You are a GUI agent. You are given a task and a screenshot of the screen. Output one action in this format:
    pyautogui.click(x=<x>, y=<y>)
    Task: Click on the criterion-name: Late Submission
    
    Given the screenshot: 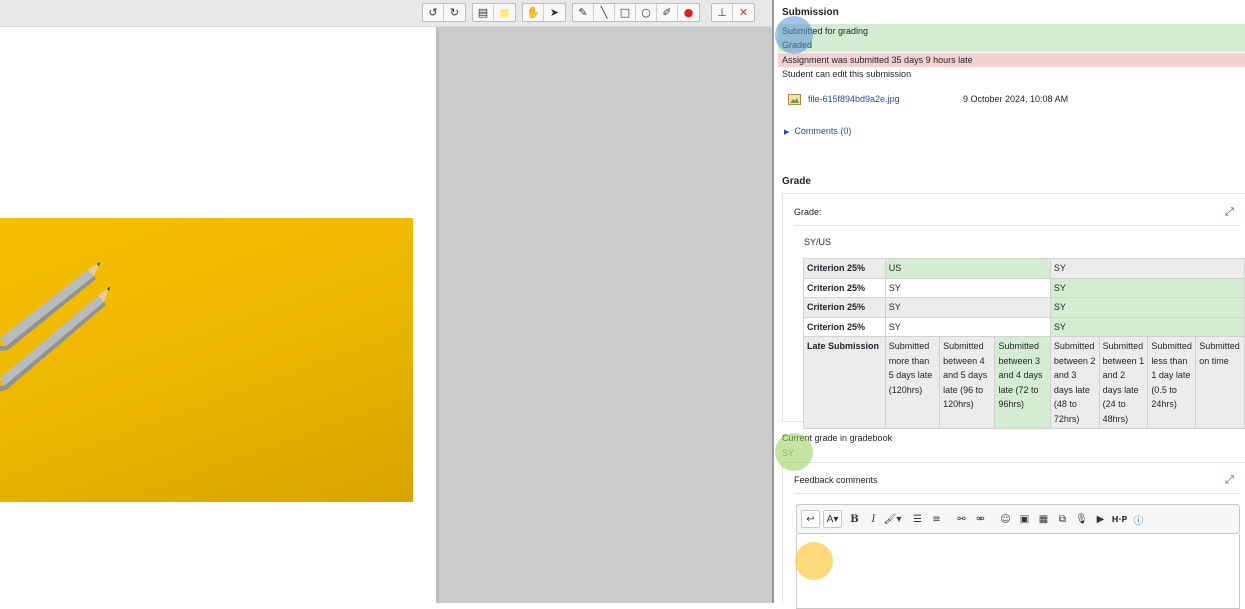 What is the action you would take?
    pyautogui.click(x=844, y=382)
    